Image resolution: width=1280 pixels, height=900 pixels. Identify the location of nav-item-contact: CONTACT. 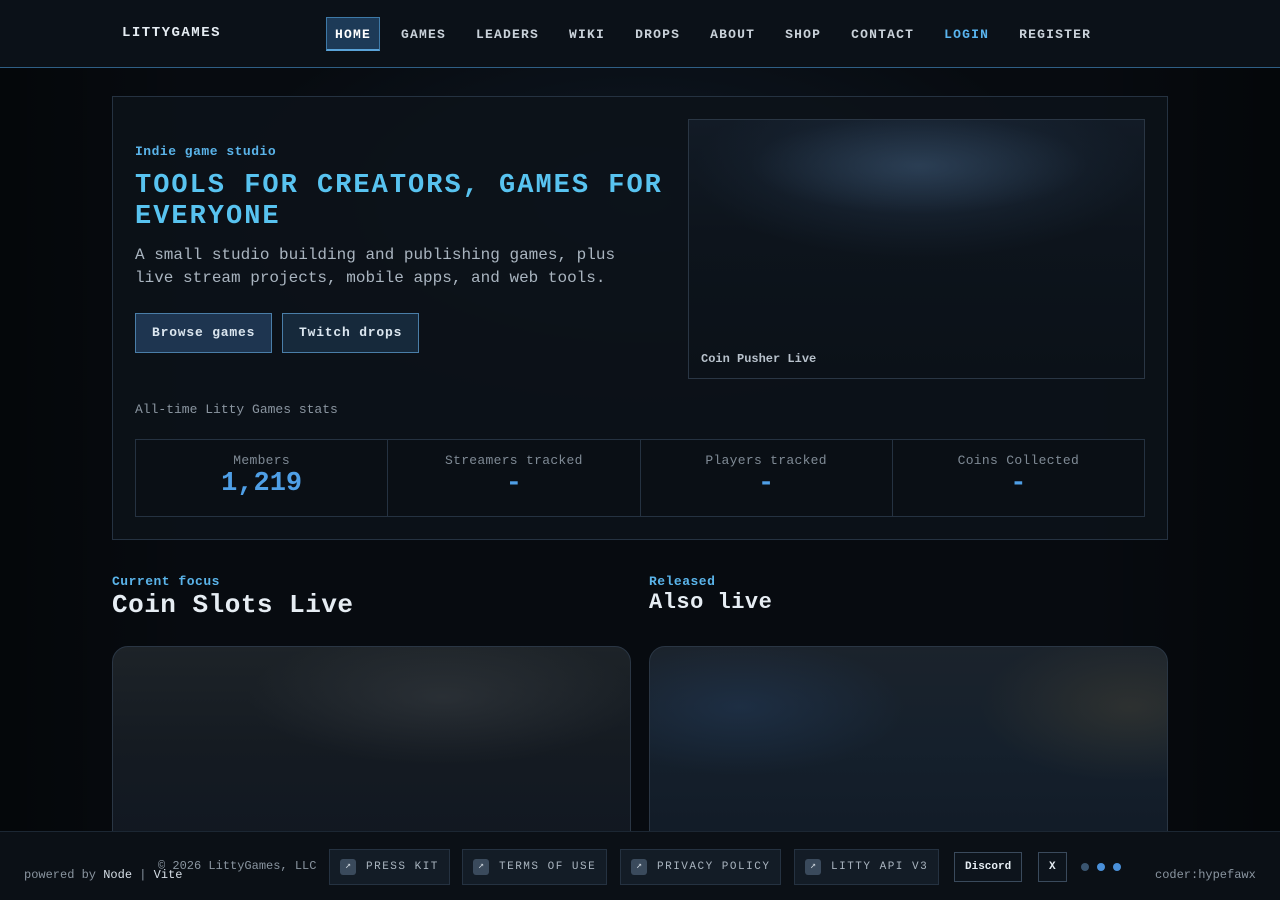
(882, 34).